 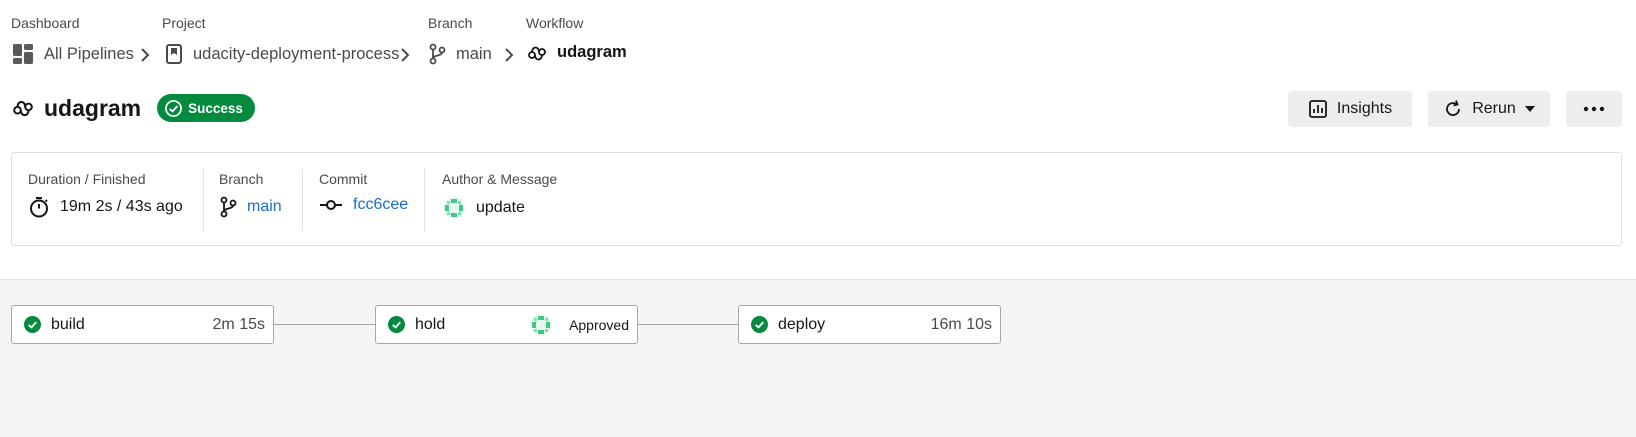 I want to click on commit-label: Commit, so click(x=343, y=179).